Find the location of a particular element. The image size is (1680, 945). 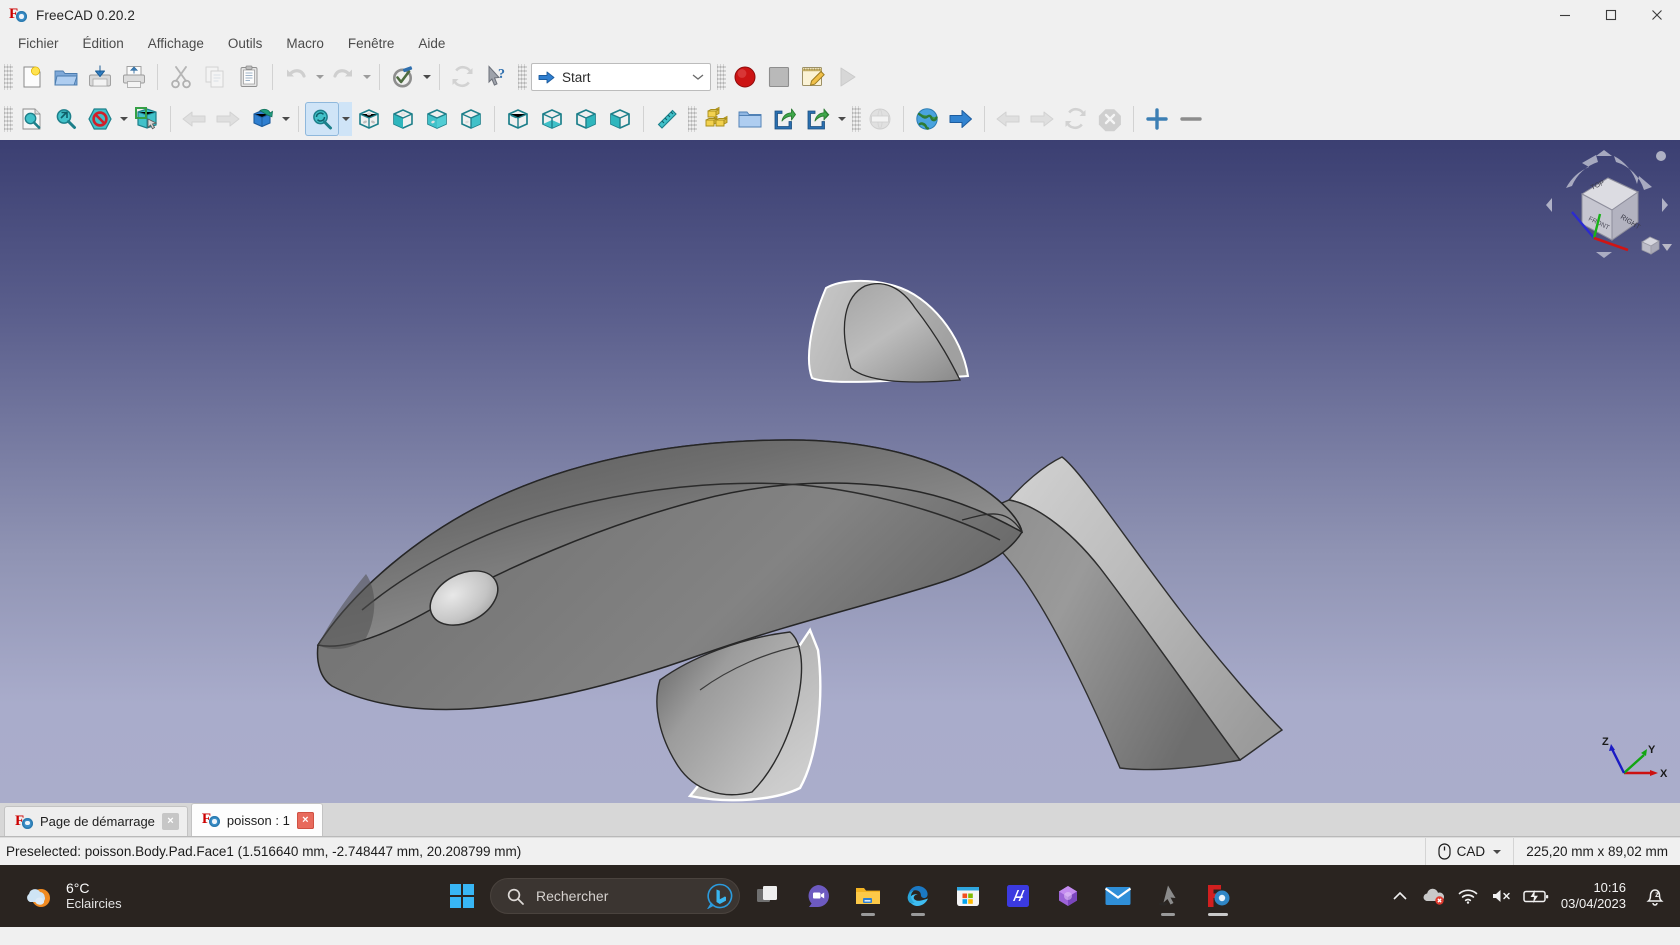

tab-page-de-demarrage: F Page de démarrage × is located at coordinates (96, 821).